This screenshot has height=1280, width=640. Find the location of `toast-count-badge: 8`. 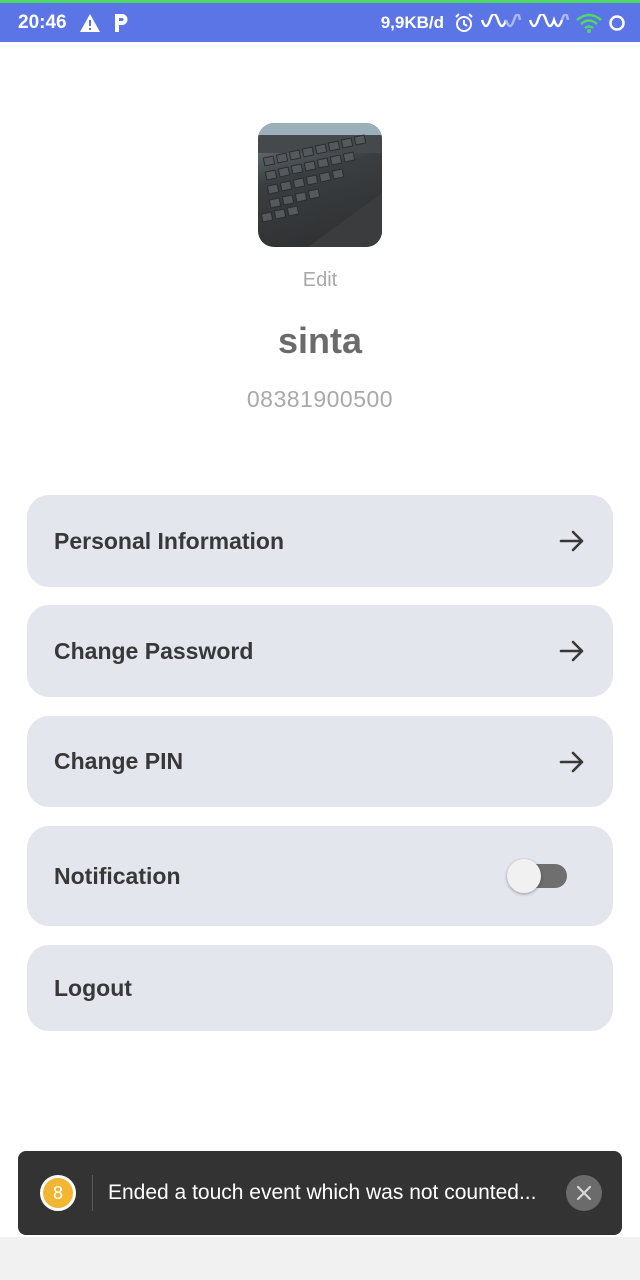

toast-count-badge: 8 is located at coordinates (58, 1193).